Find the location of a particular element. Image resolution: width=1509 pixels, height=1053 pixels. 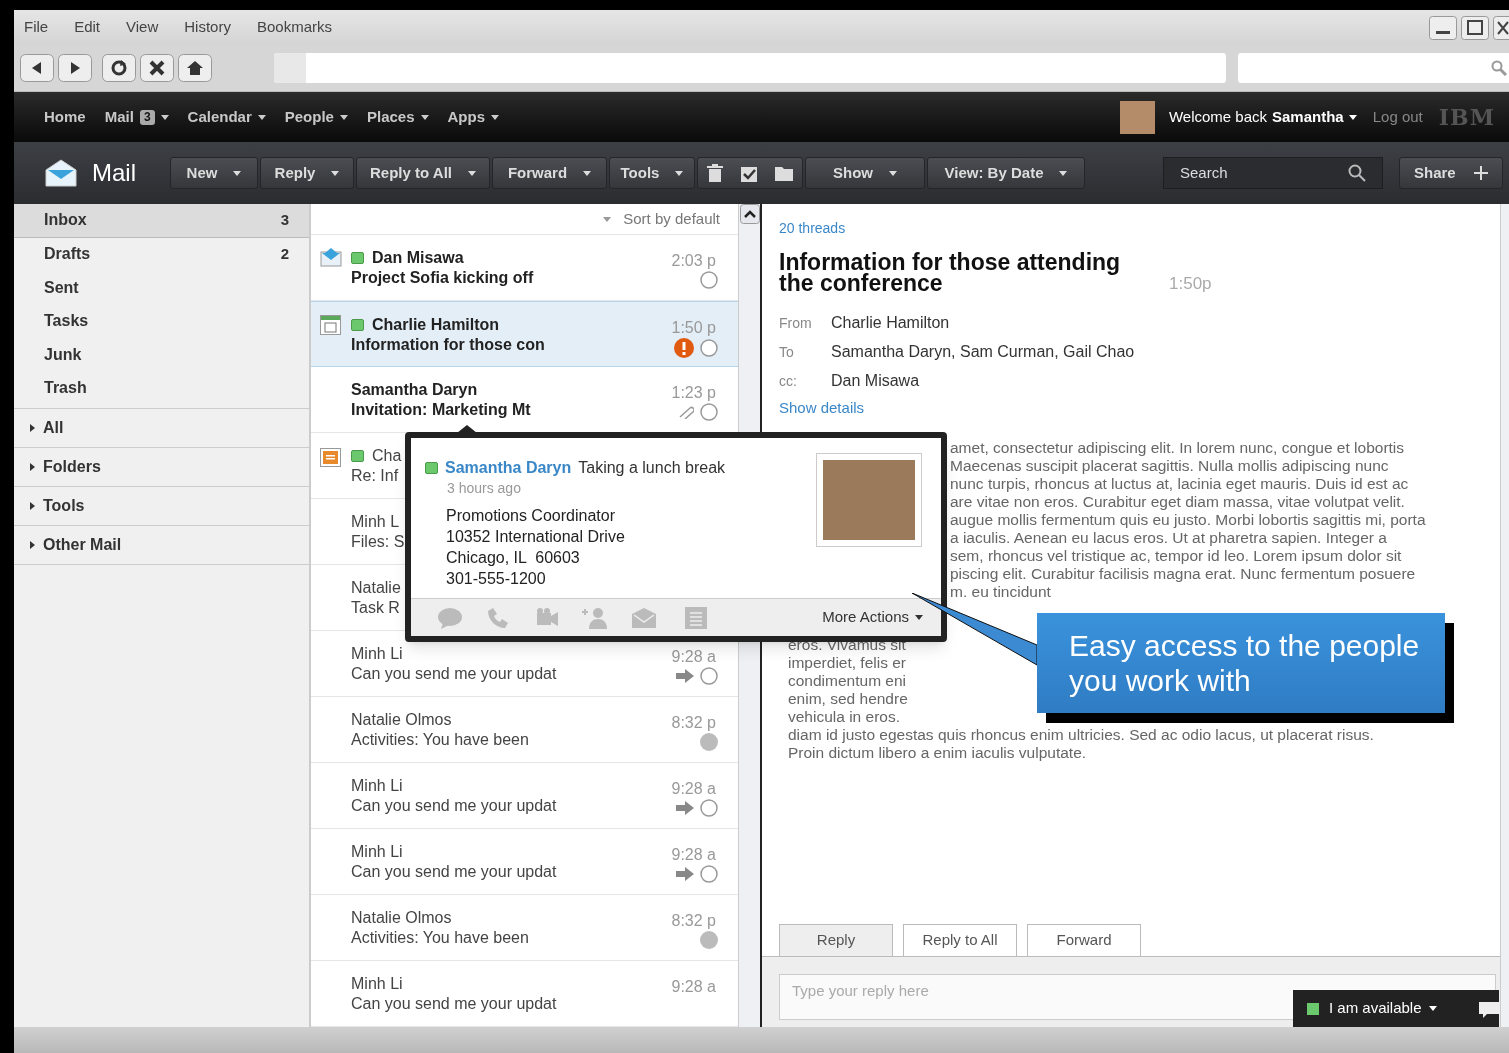

add-person-icon is located at coordinates (595, 617).